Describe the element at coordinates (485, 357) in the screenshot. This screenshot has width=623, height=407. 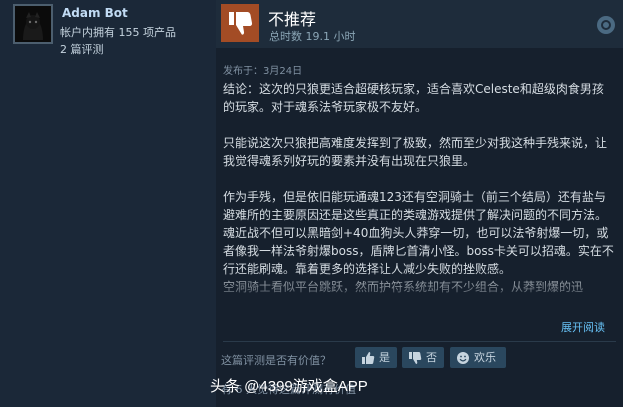
I see `vote-funny-label: 欢乐` at that location.